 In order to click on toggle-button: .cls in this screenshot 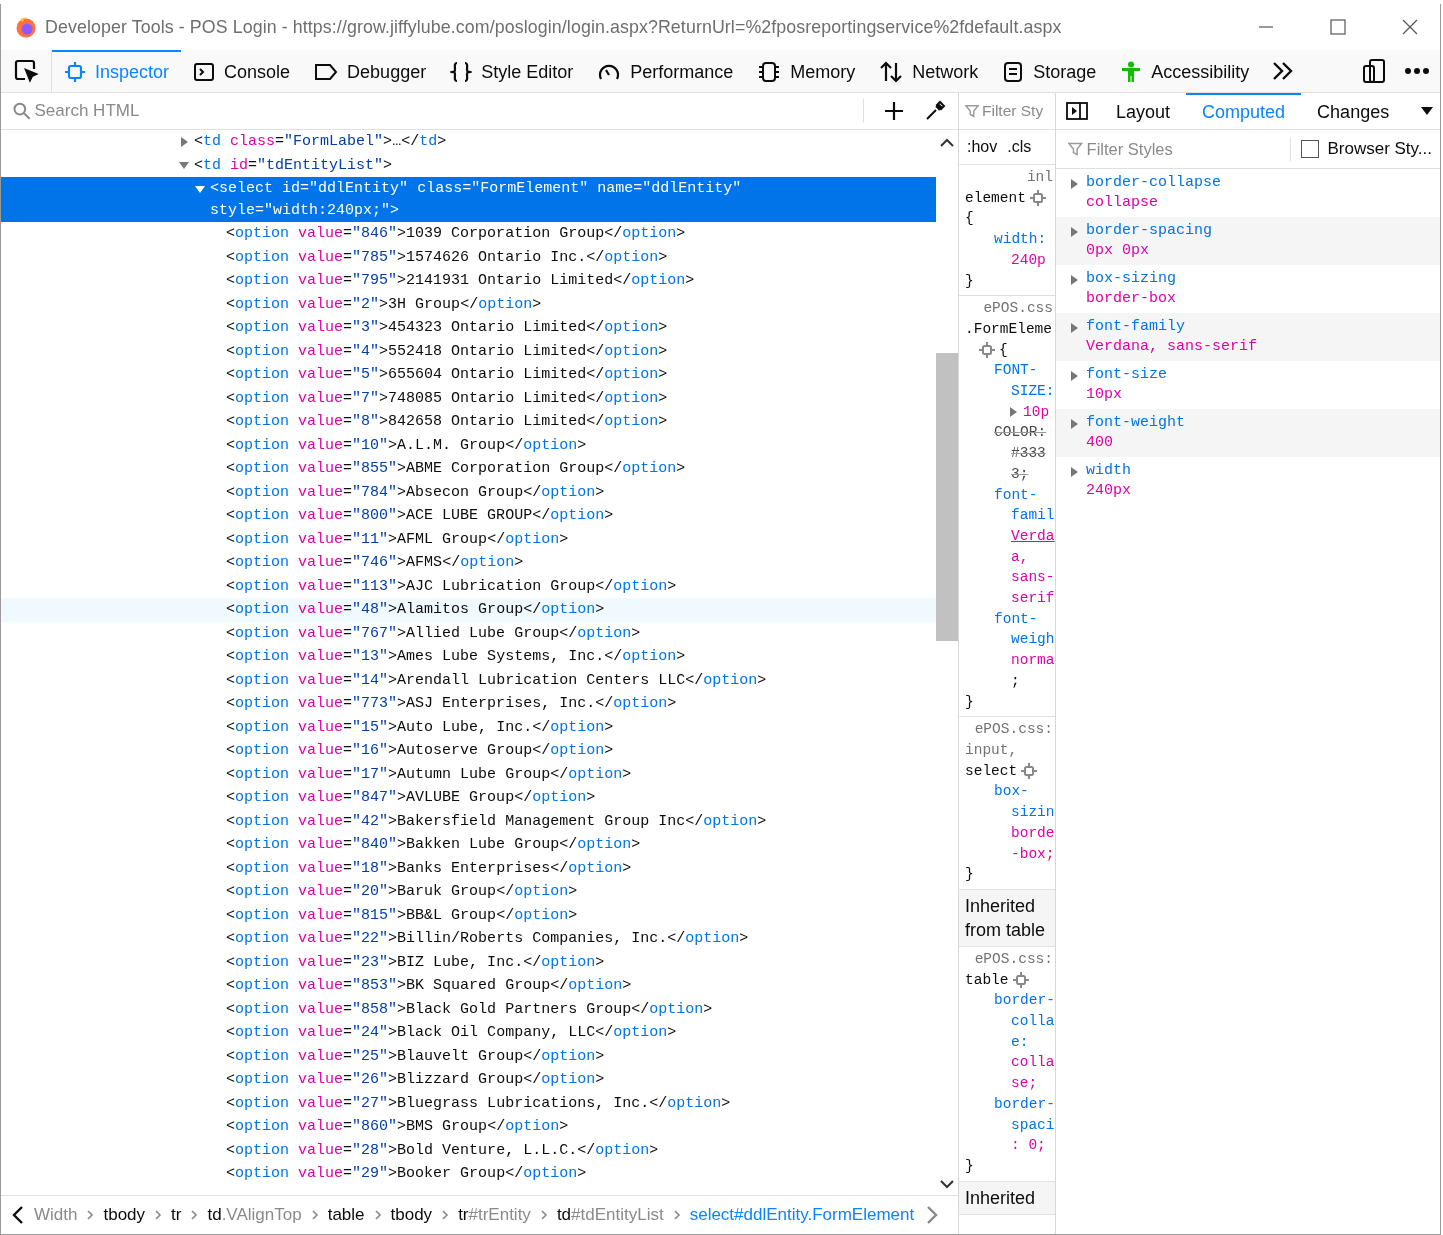, I will do `click(1019, 147)`.